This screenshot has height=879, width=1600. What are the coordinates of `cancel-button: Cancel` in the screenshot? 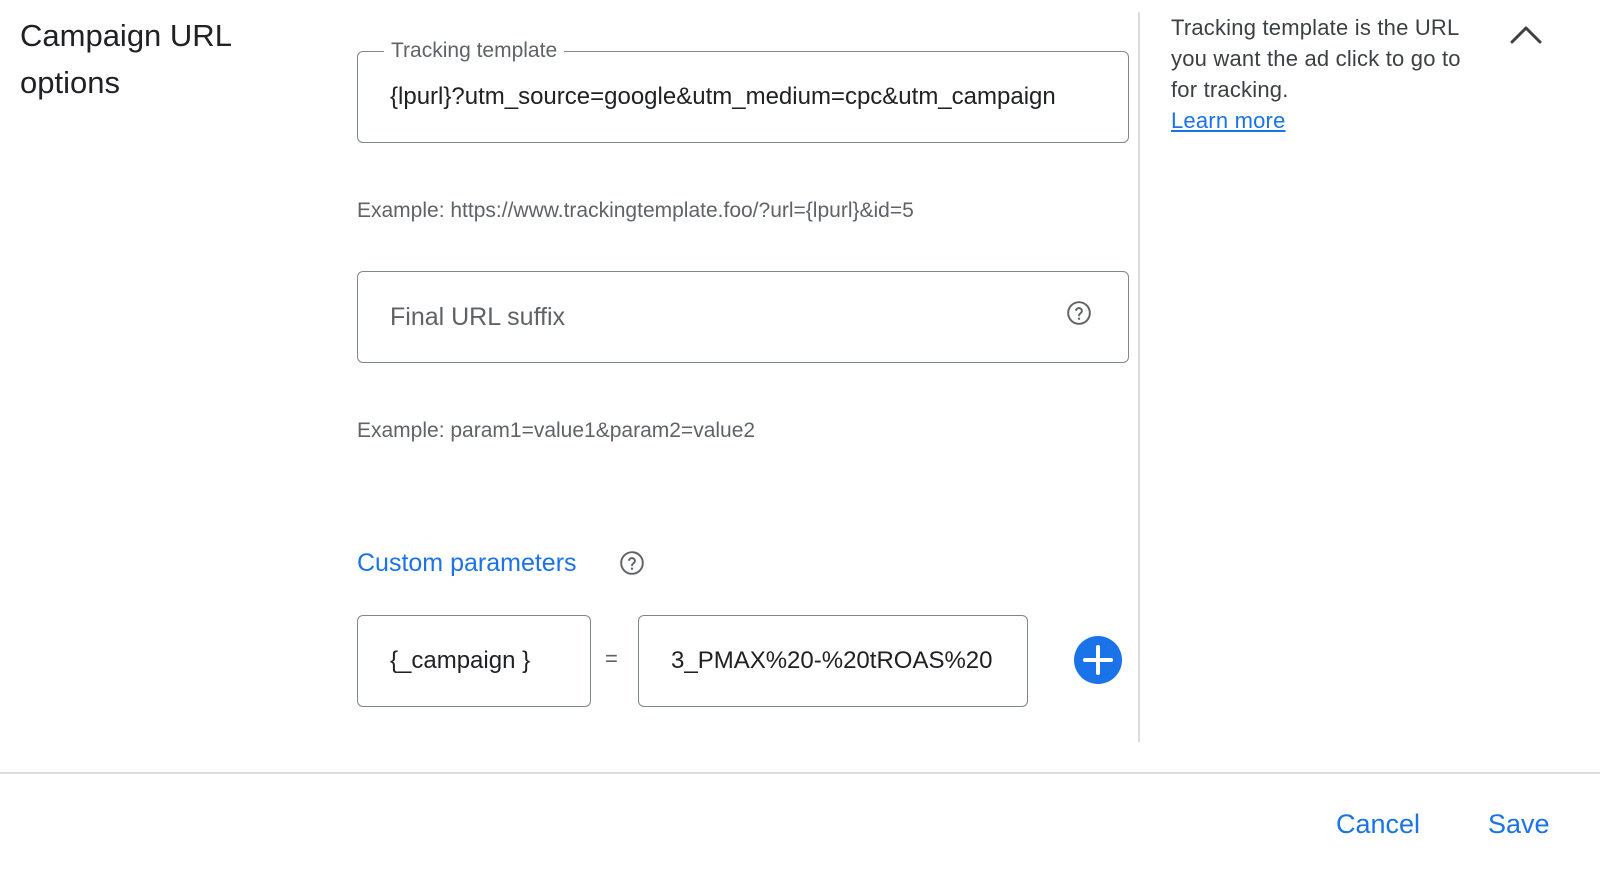 It's located at (1378, 824).